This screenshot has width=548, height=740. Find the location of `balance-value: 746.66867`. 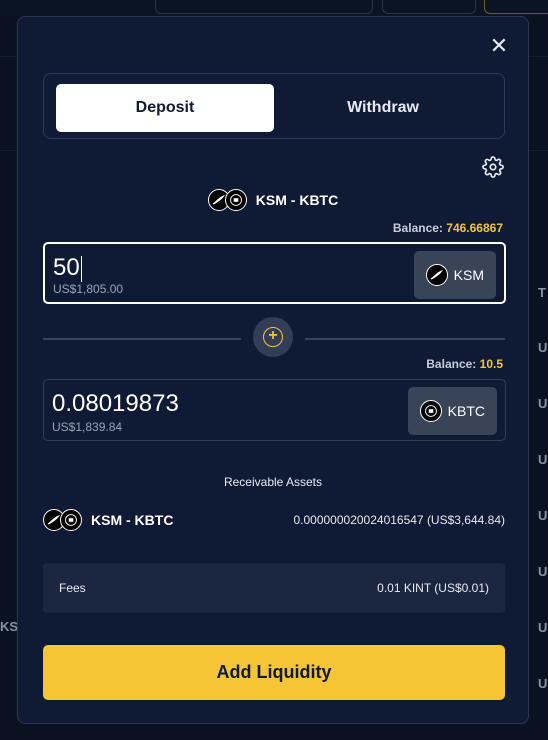

balance-value: 746.66867 is located at coordinates (474, 228).